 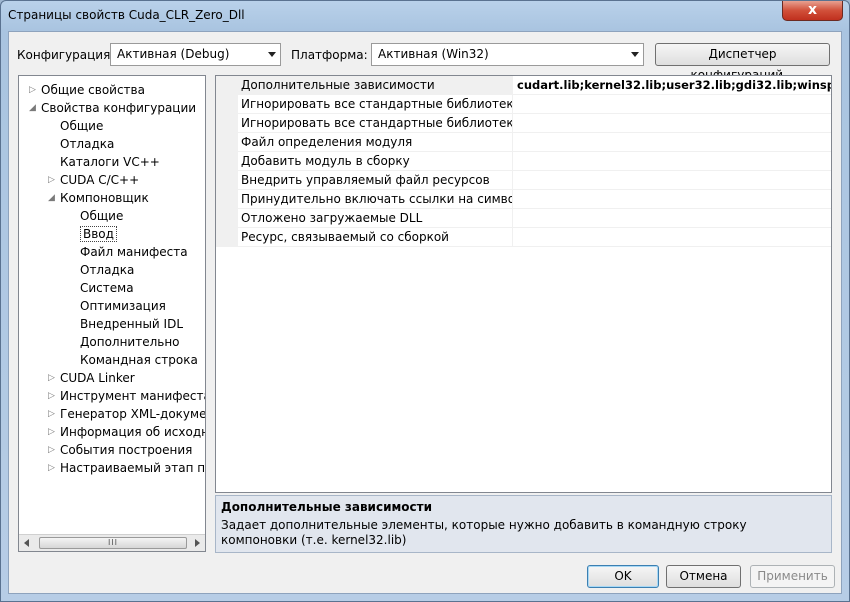 I want to click on title-bar: Страницы свойств Cuda_CLR_Zero_Dll x, so click(x=425, y=16).